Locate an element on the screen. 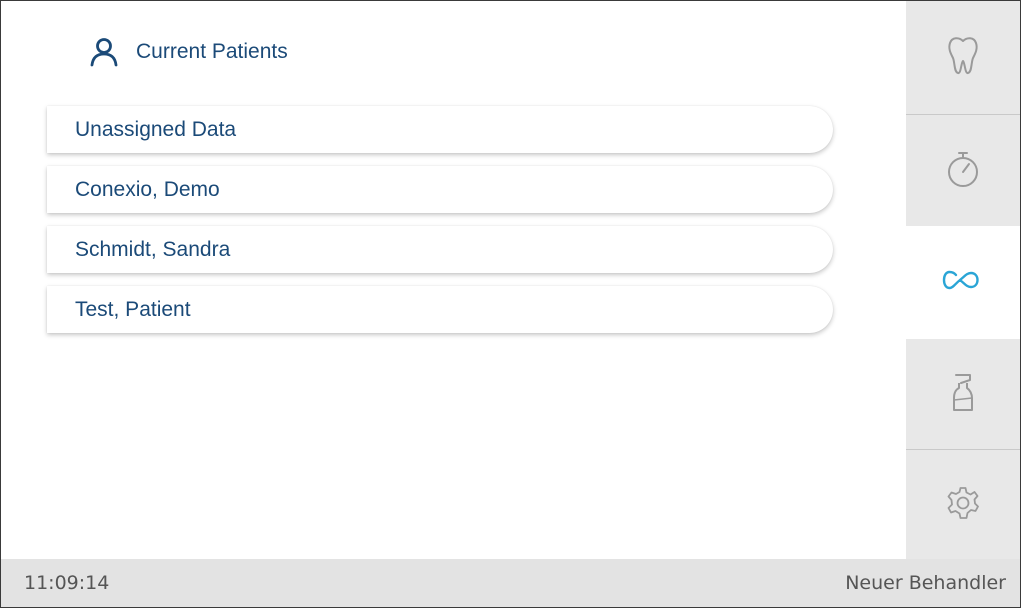 Image resolution: width=1021 pixels, height=608 pixels. sidebar-nav is located at coordinates (962, 280).